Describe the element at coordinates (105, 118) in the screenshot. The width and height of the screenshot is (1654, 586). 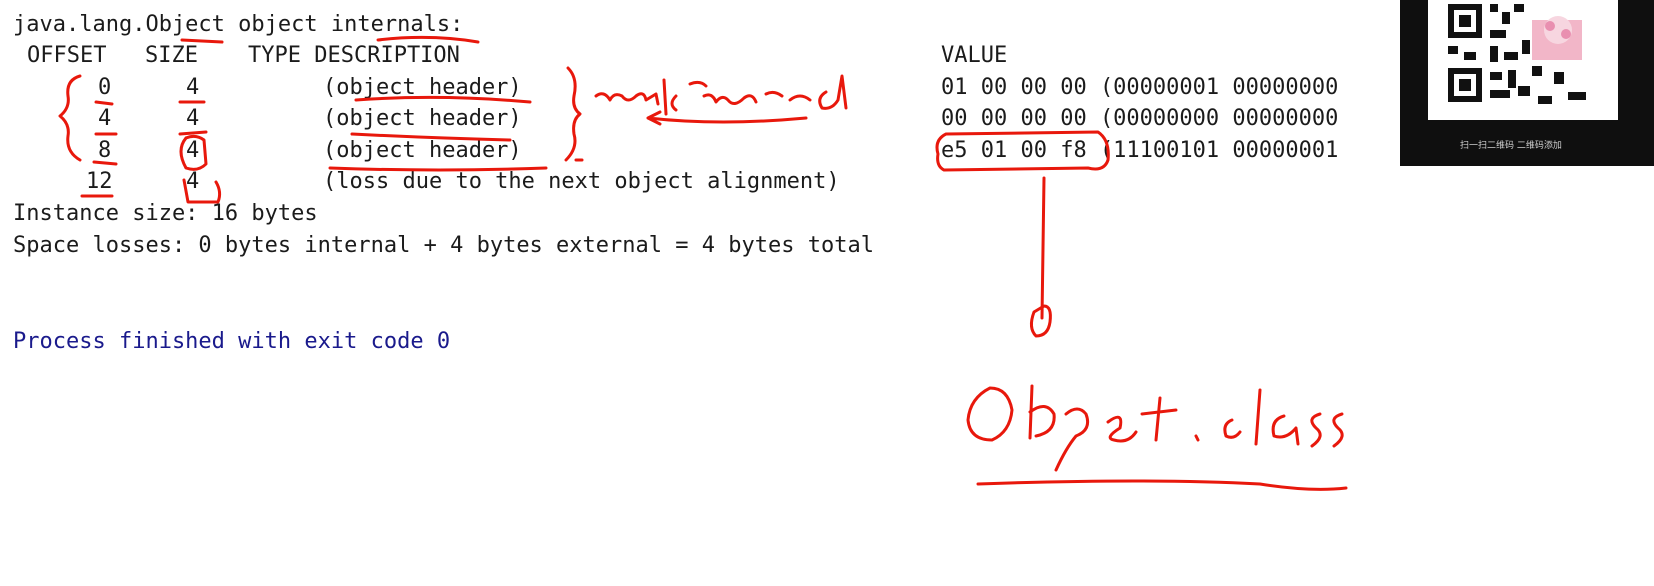
I see `row-1-offset: 4` at that location.